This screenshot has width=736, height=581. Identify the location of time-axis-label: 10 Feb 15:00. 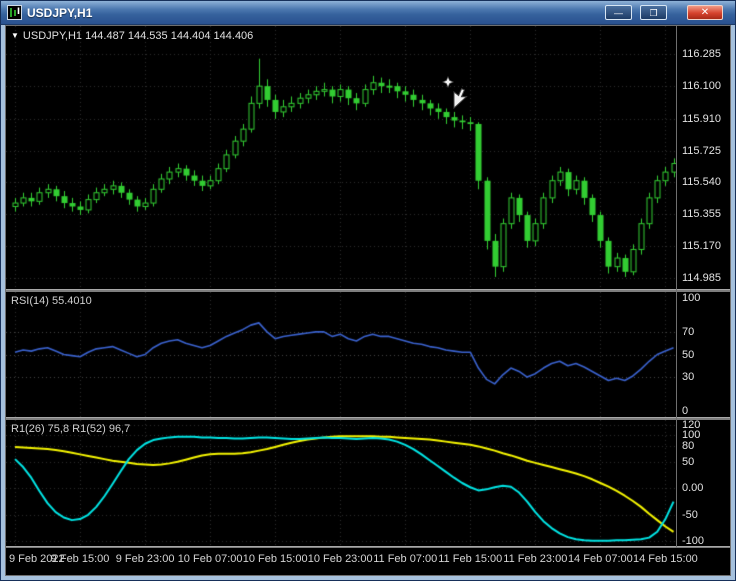
(275, 559).